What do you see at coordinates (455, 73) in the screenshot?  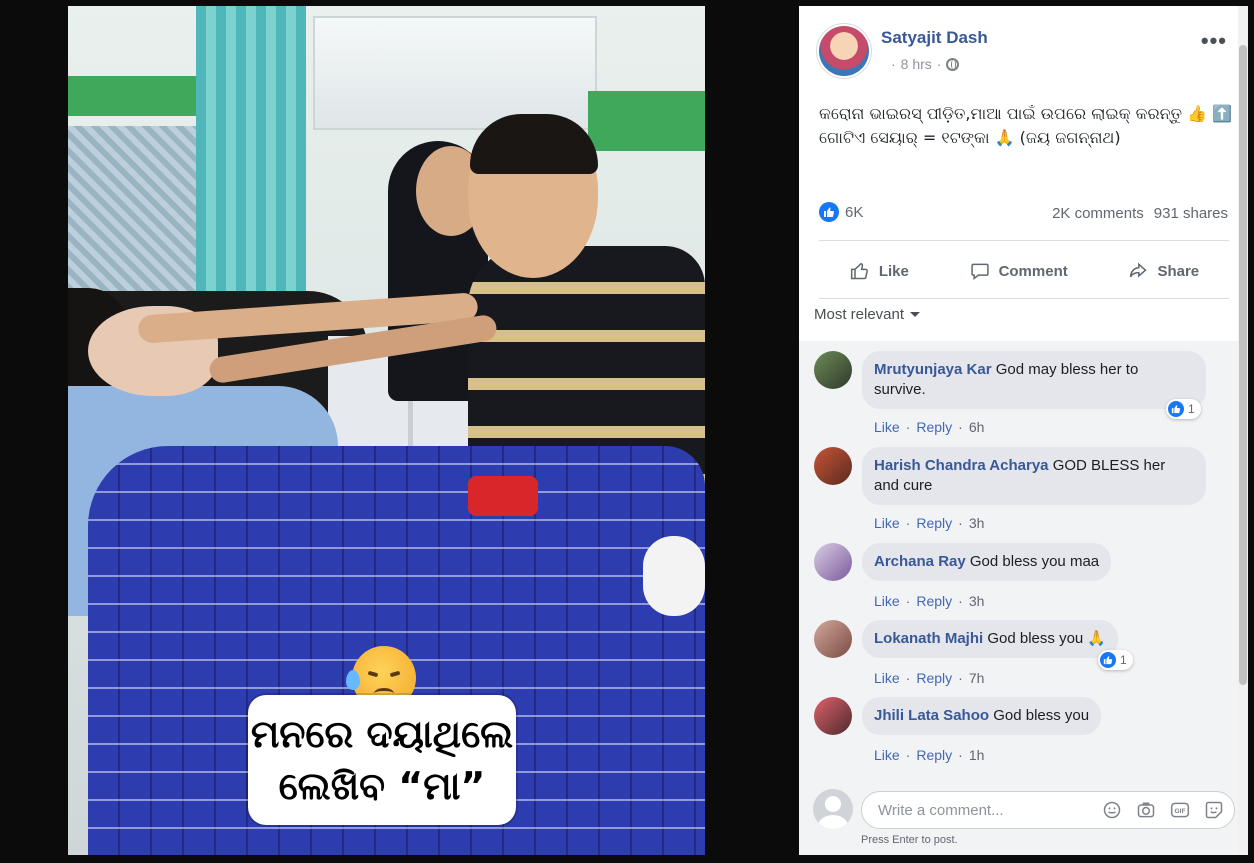 I see `photo-window` at bounding box center [455, 73].